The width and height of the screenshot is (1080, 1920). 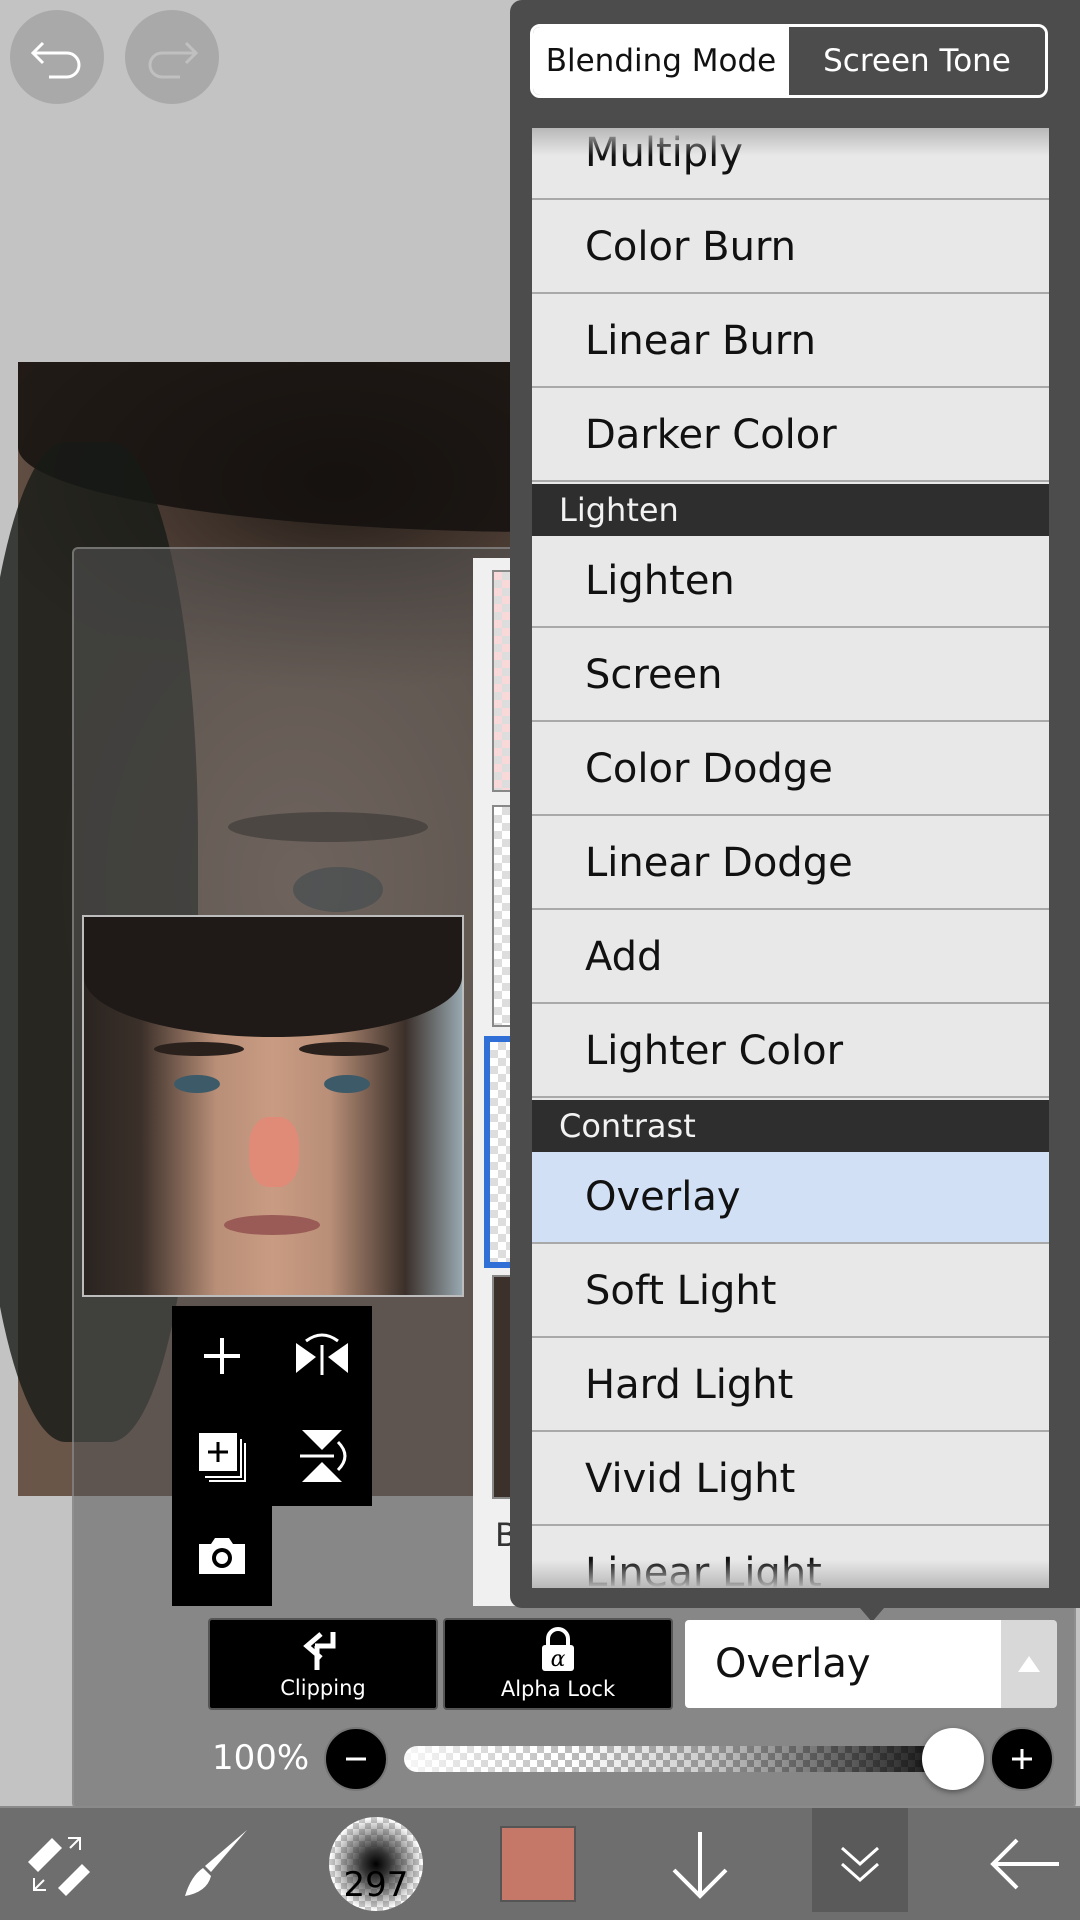 What do you see at coordinates (790, 1126) in the screenshot?
I see `section-header-contrast: Contrast` at bounding box center [790, 1126].